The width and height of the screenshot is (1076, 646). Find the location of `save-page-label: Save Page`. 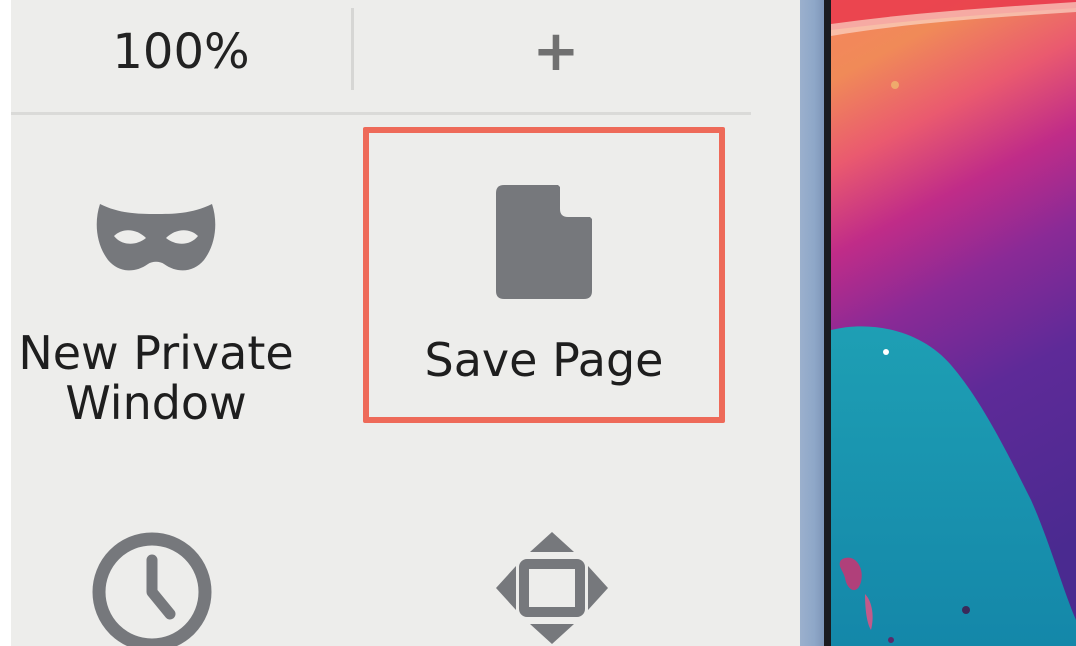

save-page-label: Save Page is located at coordinates (544, 360).